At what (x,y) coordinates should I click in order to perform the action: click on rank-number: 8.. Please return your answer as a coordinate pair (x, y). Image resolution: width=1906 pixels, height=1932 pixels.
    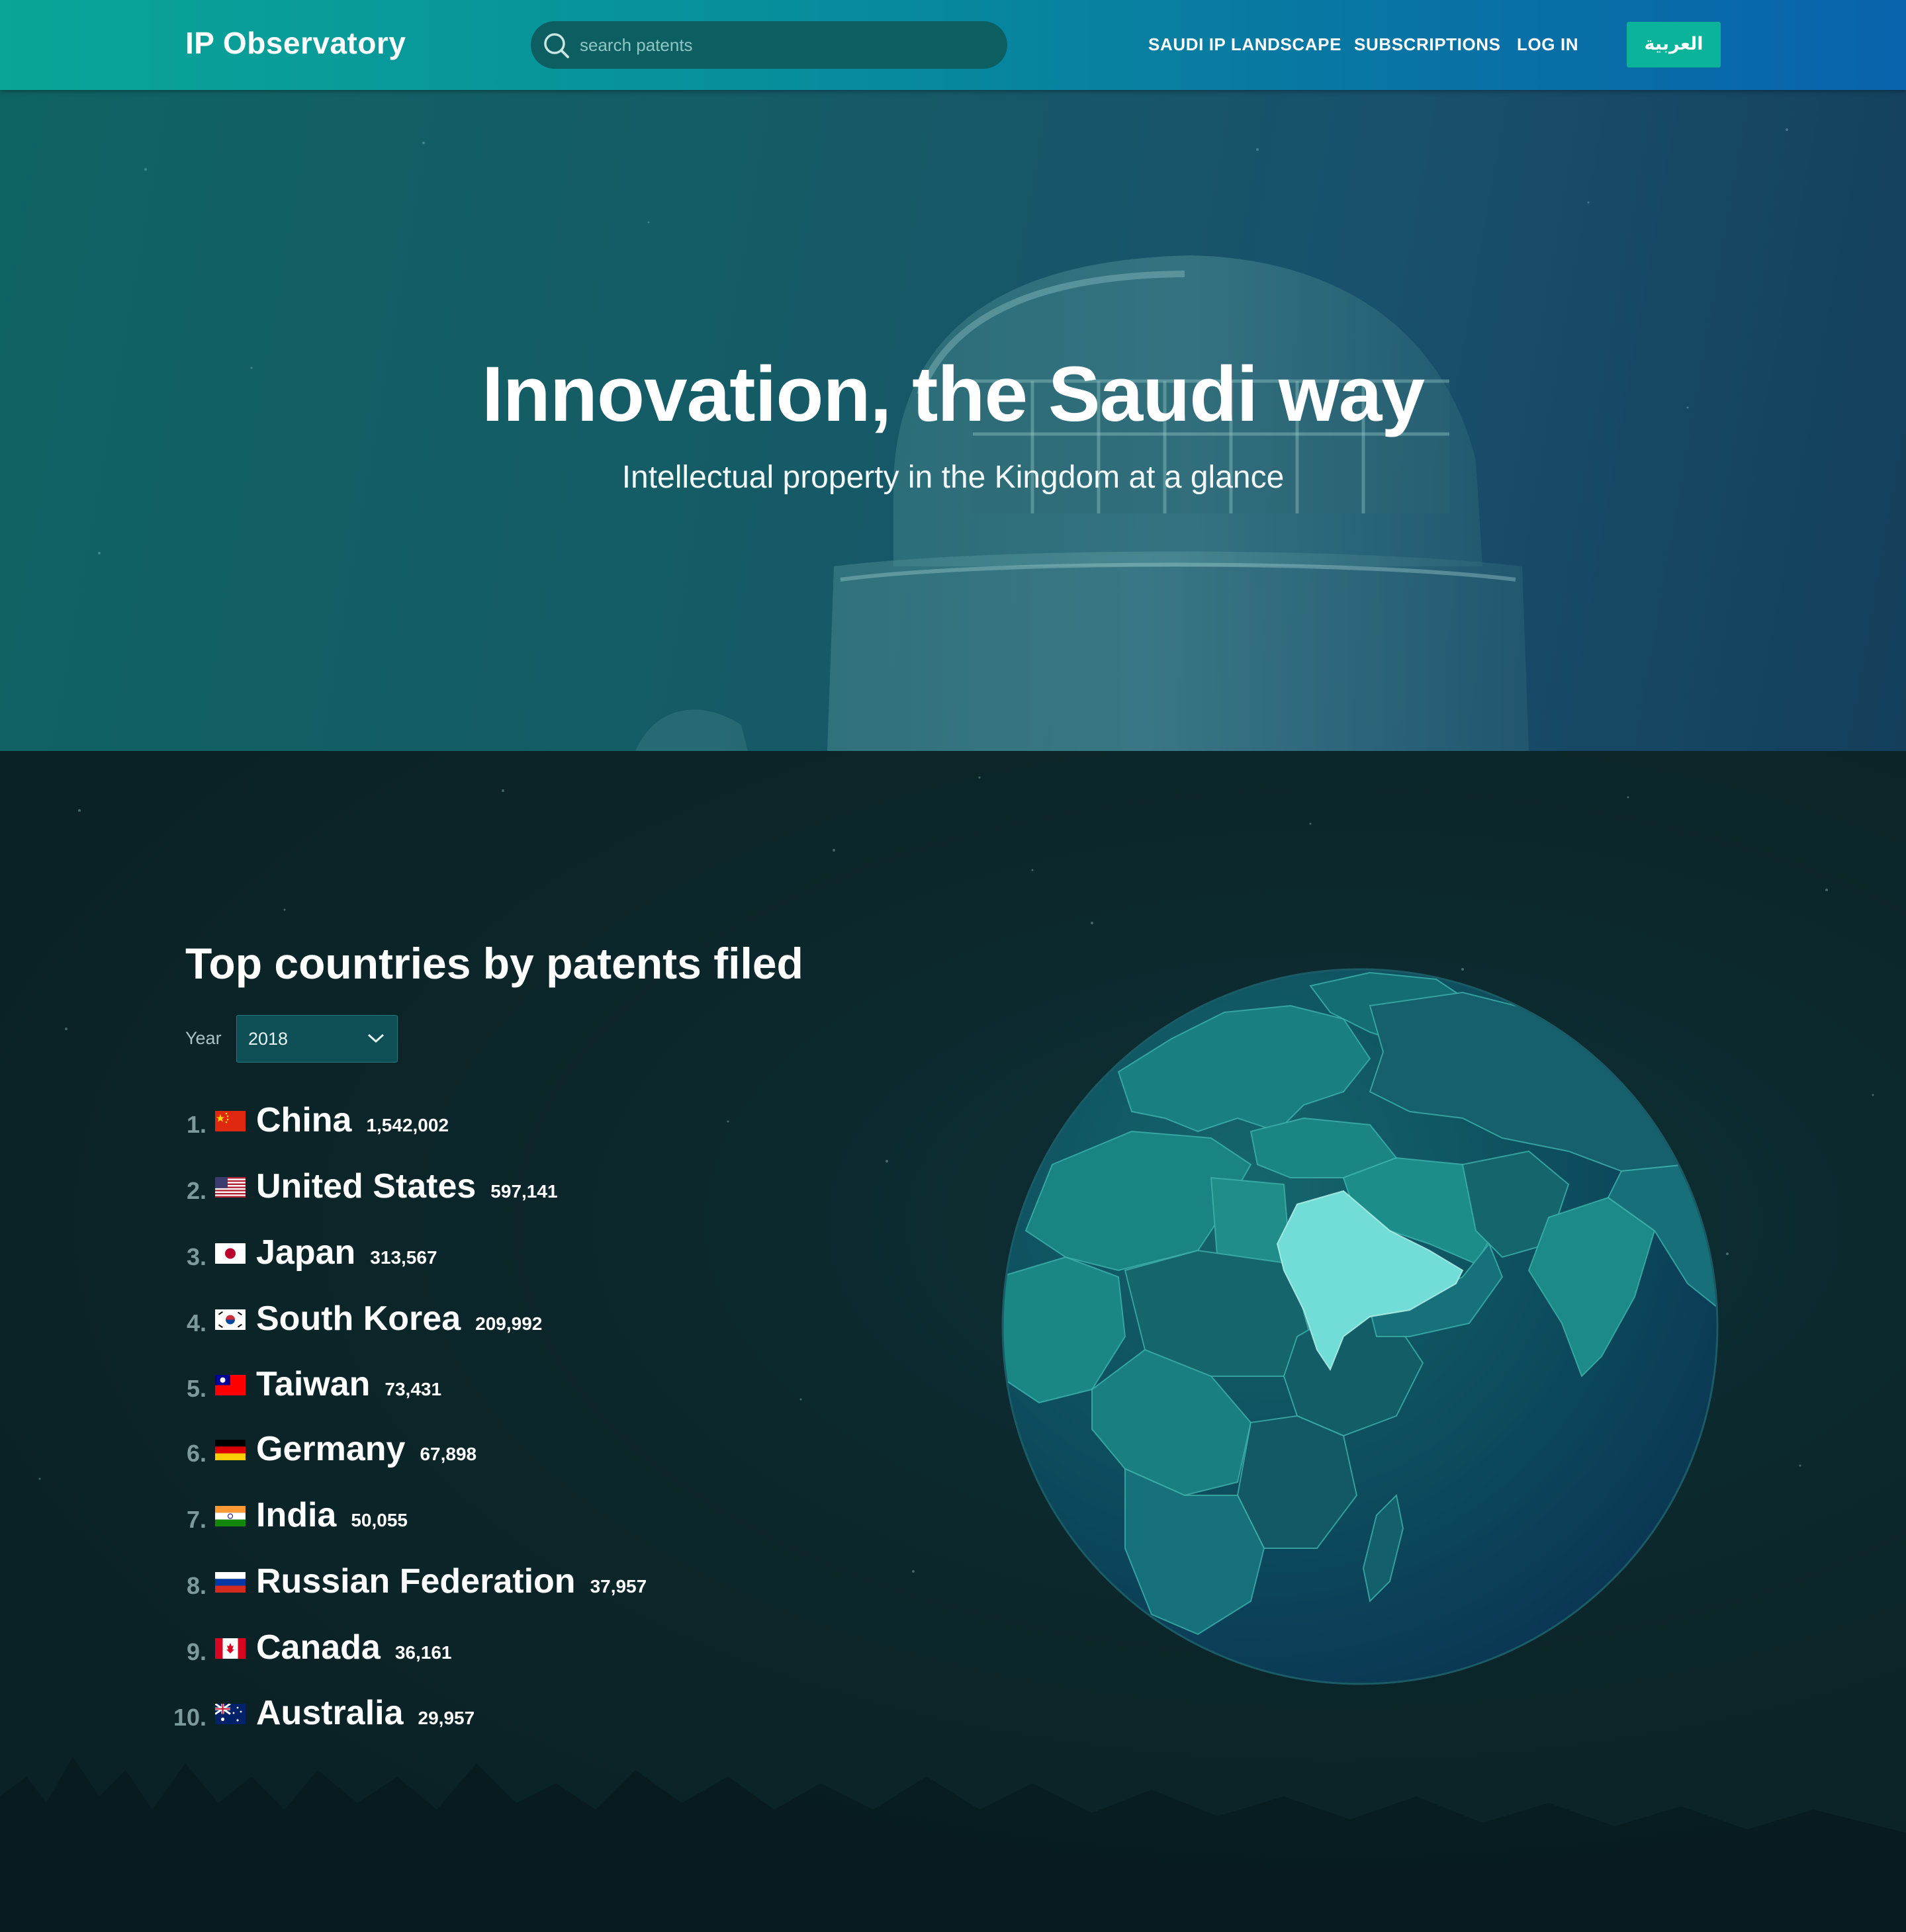
    Looking at the image, I should click on (196, 1585).